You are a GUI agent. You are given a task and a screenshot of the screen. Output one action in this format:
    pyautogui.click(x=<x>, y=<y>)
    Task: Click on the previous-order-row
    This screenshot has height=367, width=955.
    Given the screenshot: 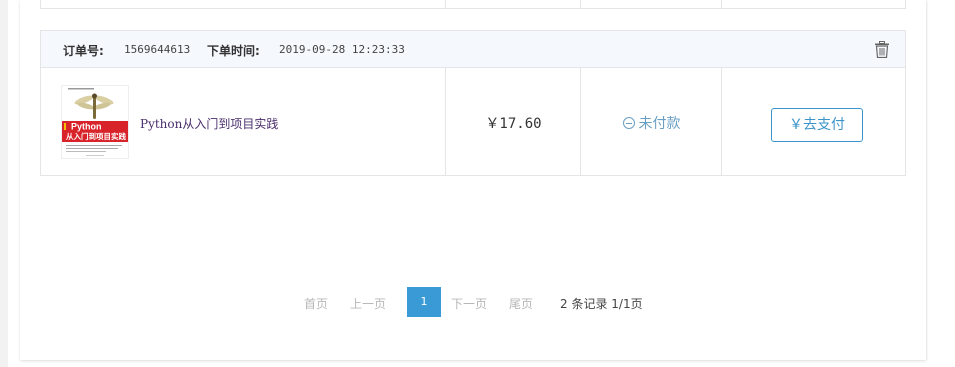 What is the action you would take?
    pyautogui.click(x=473, y=4)
    